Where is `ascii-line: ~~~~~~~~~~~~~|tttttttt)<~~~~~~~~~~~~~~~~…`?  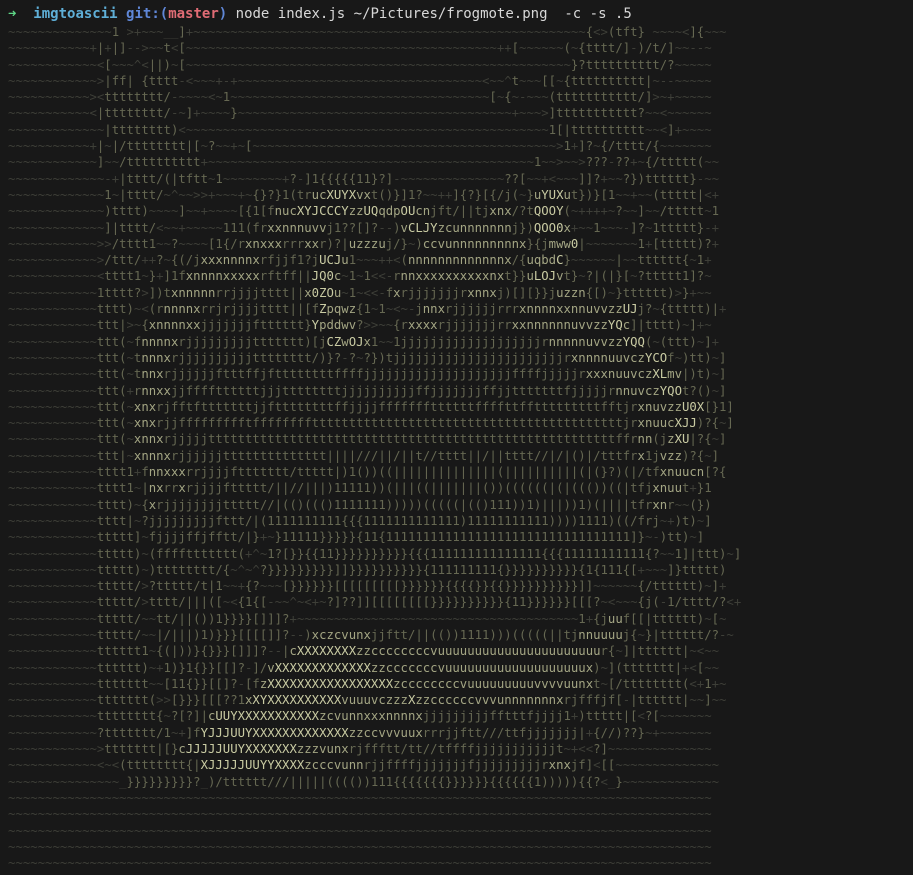
ascii-line: ~~~~~~~~~~~~~|tttttttt)<~~~~~~~~~~~~~~~~… is located at coordinates (360, 129).